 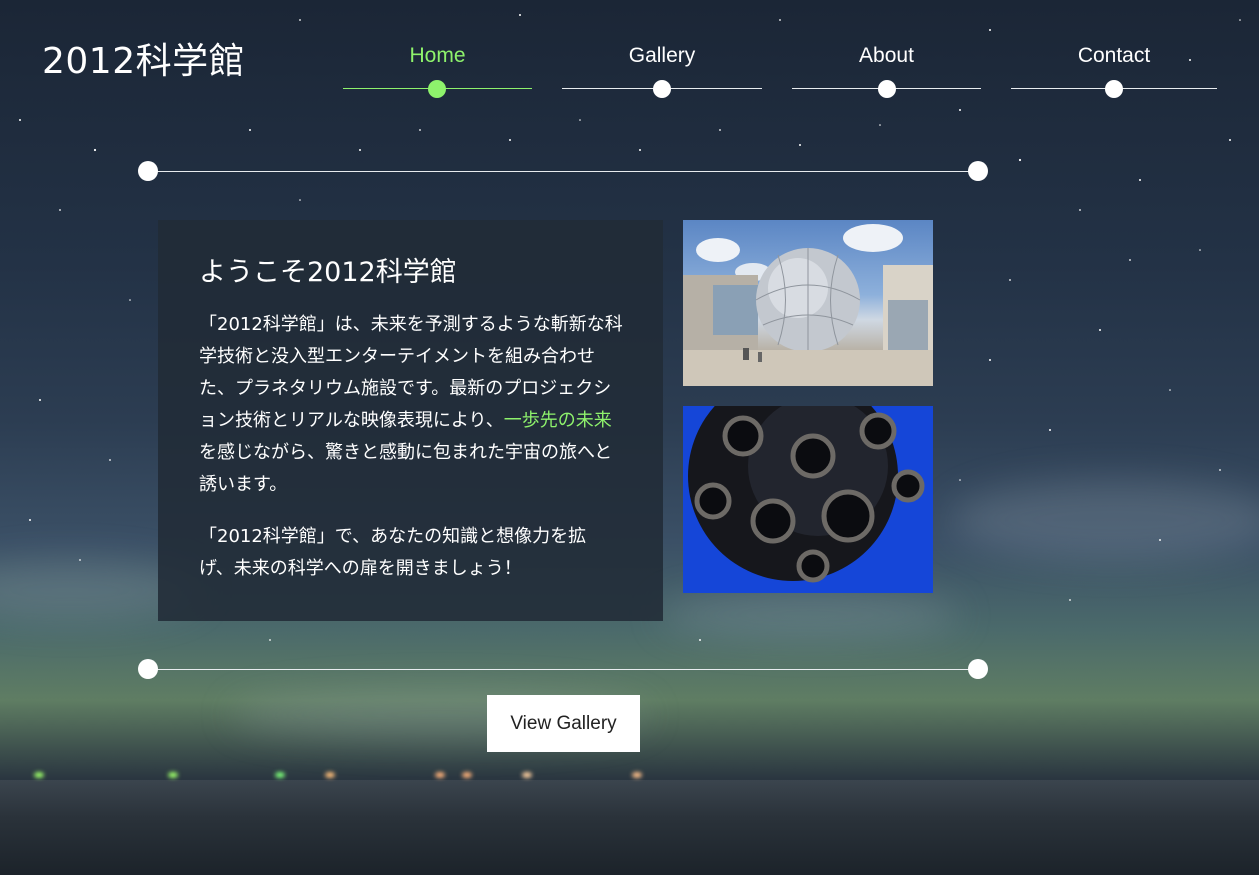 What do you see at coordinates (563, 669) in the screenshot?
I see `section-divider-bottom` at bounding box center [563, 669].